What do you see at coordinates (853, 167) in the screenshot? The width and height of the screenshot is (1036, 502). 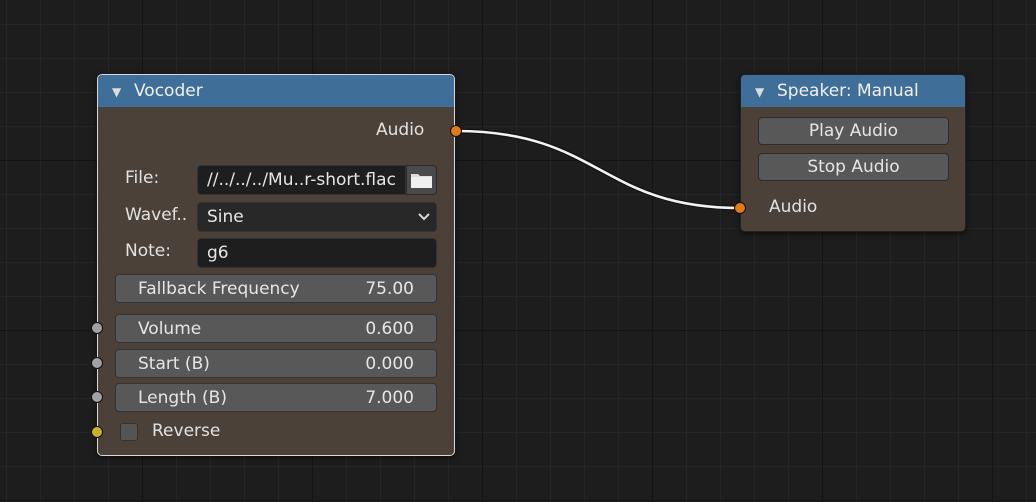 I see `stop-audio-button: Stop Audio` at bounding box center [853, 167].